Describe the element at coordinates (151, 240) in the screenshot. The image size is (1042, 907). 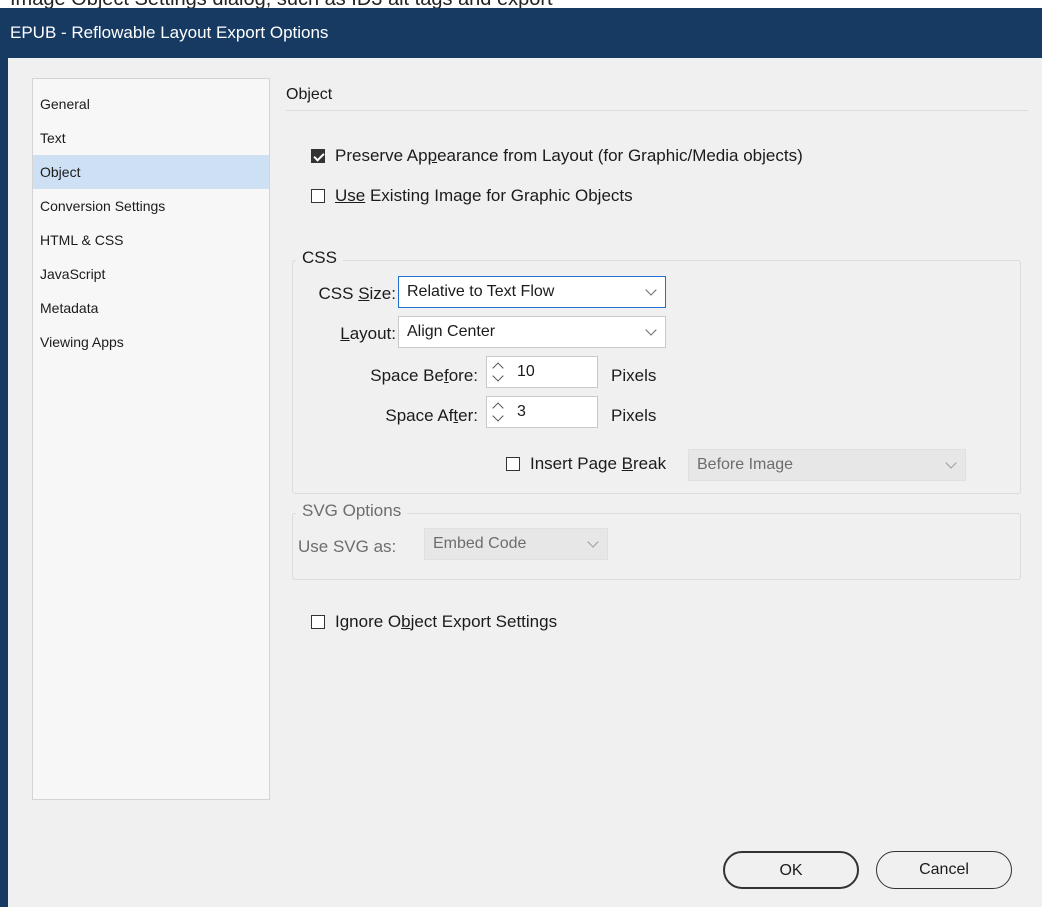
I see `nav-item-html-css: HTML & CSS` at that location.